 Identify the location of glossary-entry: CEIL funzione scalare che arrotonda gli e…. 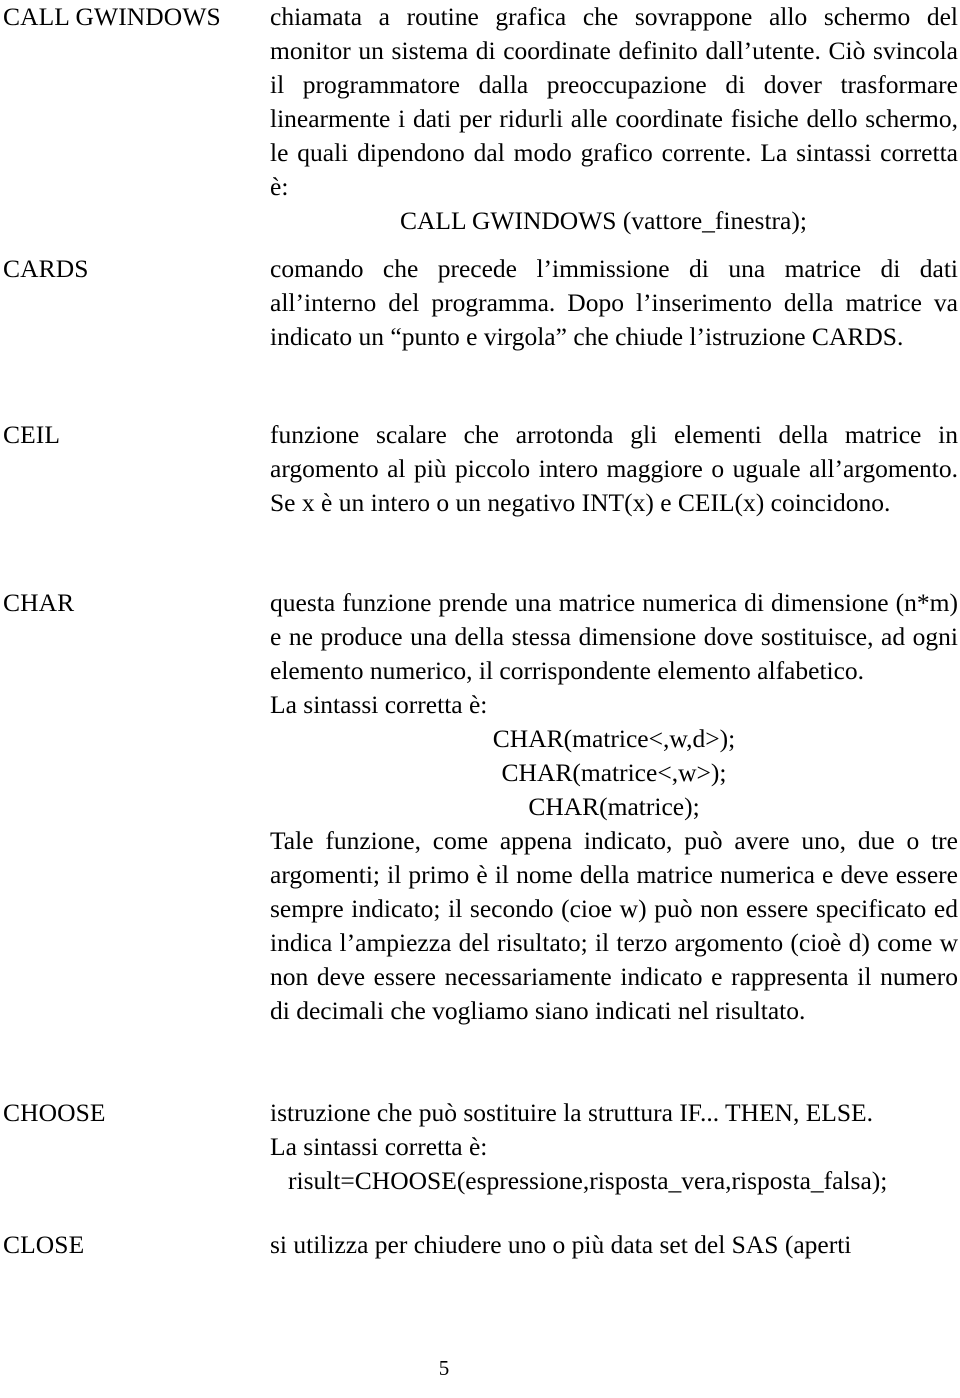
(480, 469).